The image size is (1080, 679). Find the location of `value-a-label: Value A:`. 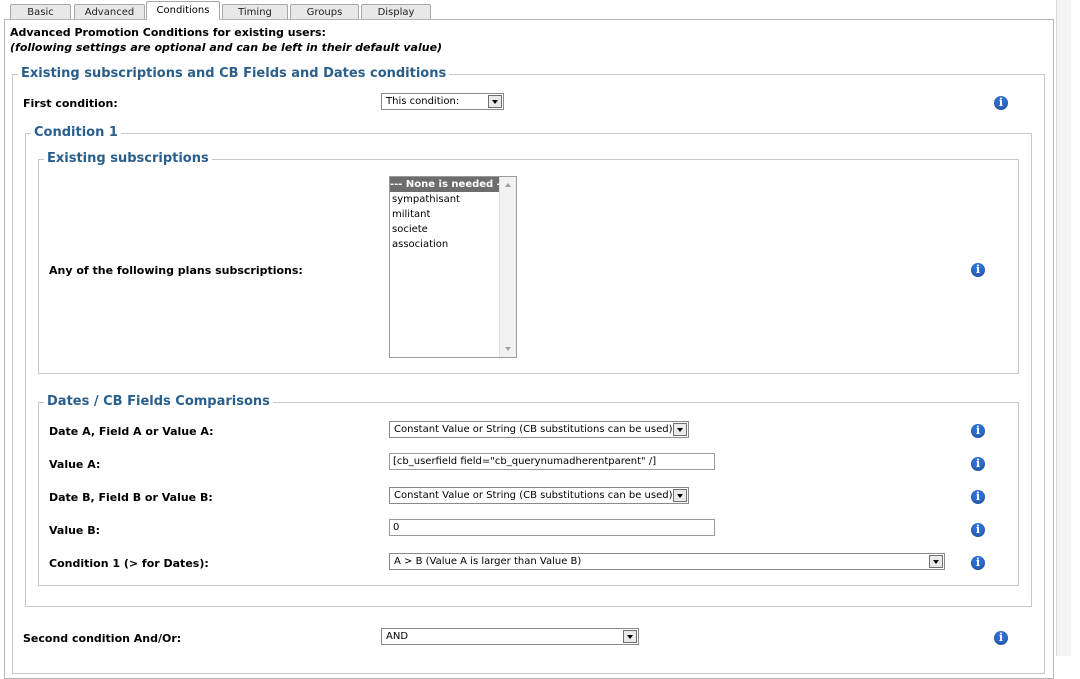

value-a-label: Value A: is located at coordinates (75, 464).